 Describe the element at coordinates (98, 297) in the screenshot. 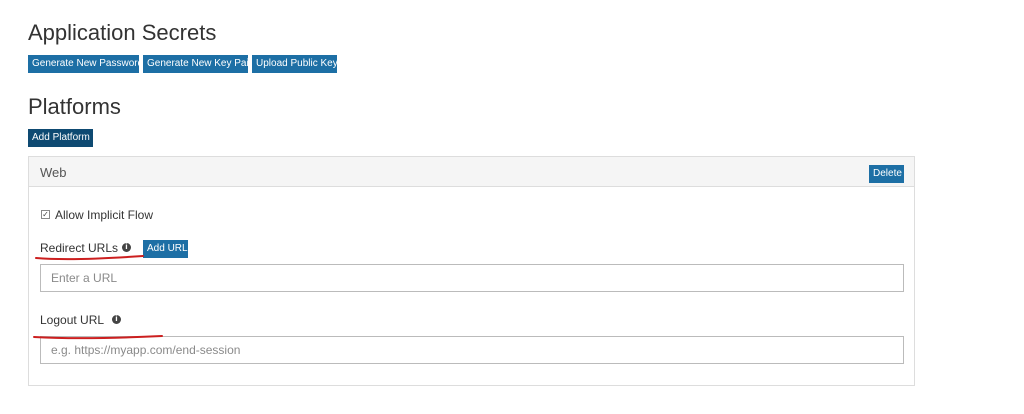

I see `red-underline-annotations` at that location.